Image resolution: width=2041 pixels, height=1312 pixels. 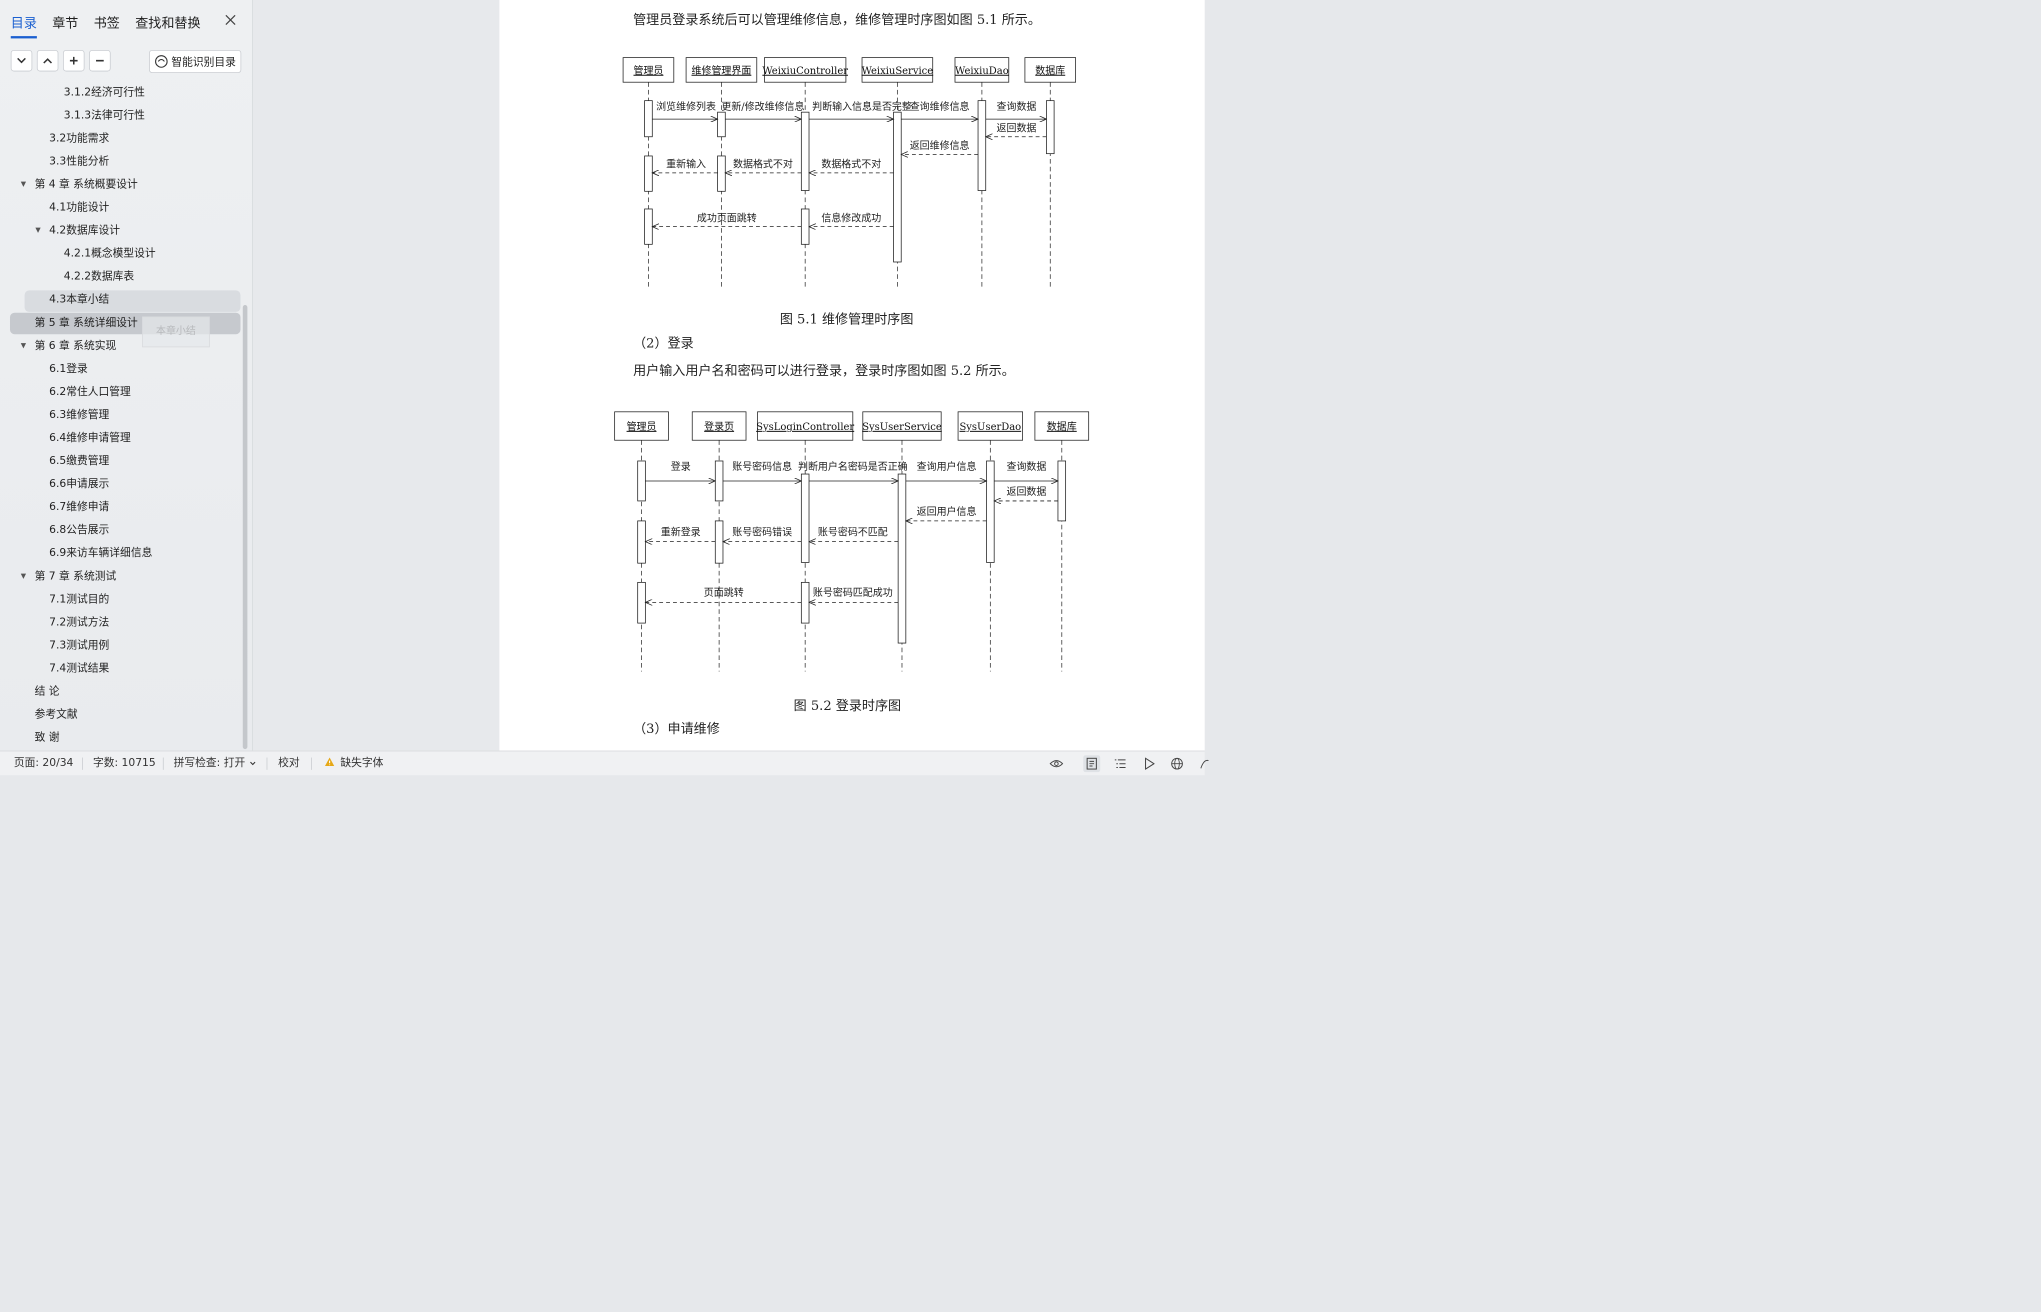 What do you see at coordinates (79, 507) in the screenshot?
I see `toc-item-label: 6.7维修申请` at bounding box center [79, 507].